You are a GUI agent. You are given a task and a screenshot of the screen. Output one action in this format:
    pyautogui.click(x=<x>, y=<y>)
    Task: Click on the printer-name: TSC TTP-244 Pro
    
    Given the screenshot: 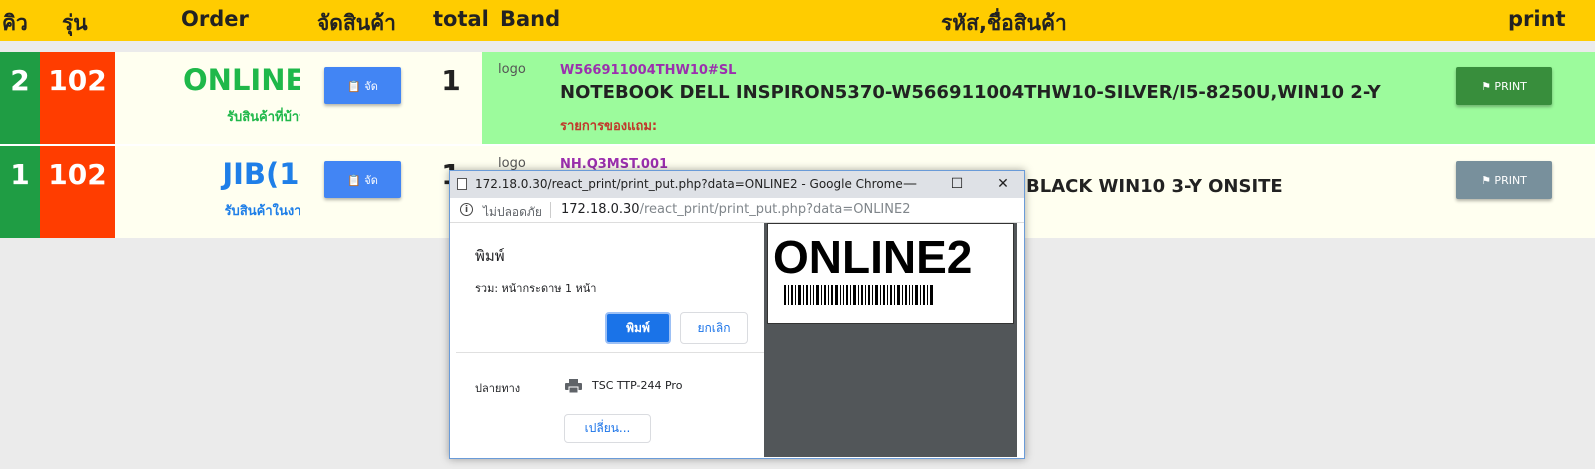 What is the action you would take?
    pyautogui.click(x=637, y=385)
    